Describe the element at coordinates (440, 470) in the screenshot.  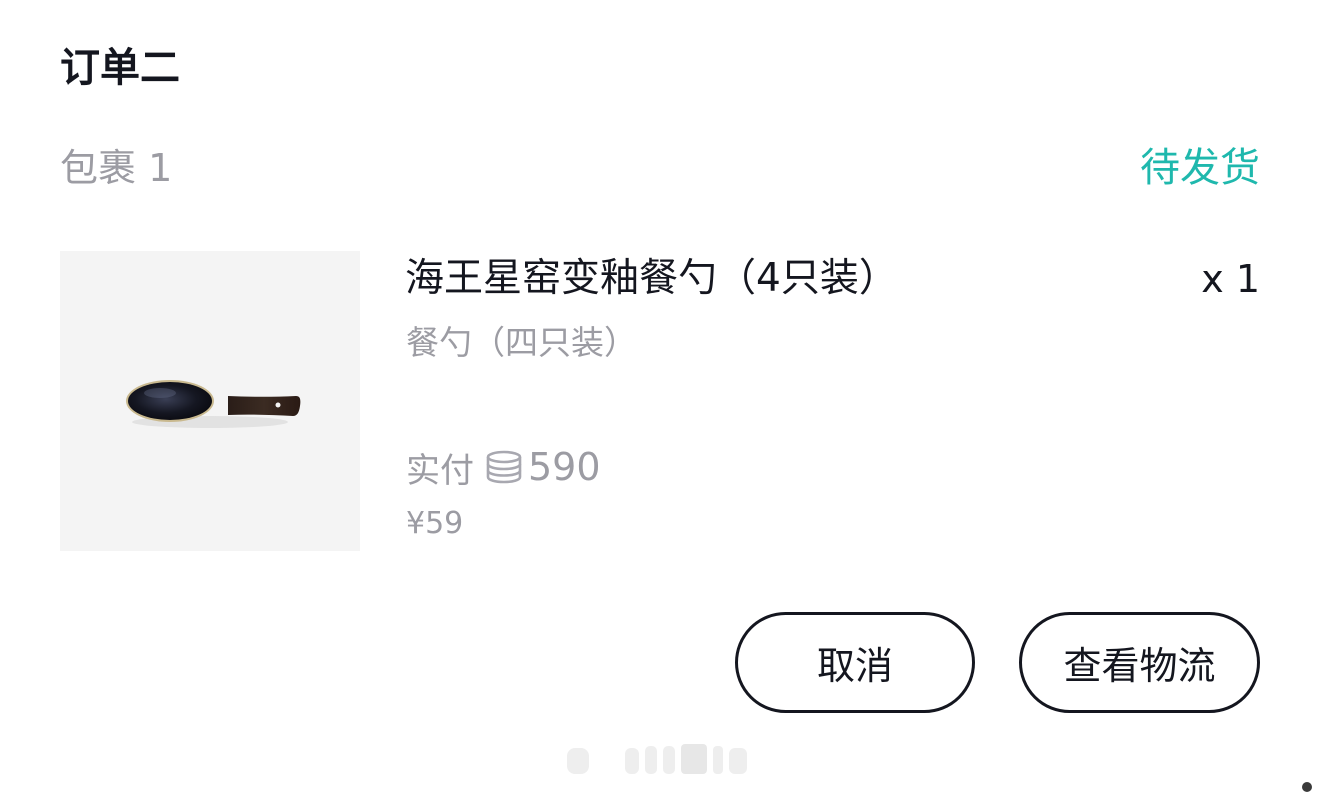
I see `paid-label: 实付` at that location.